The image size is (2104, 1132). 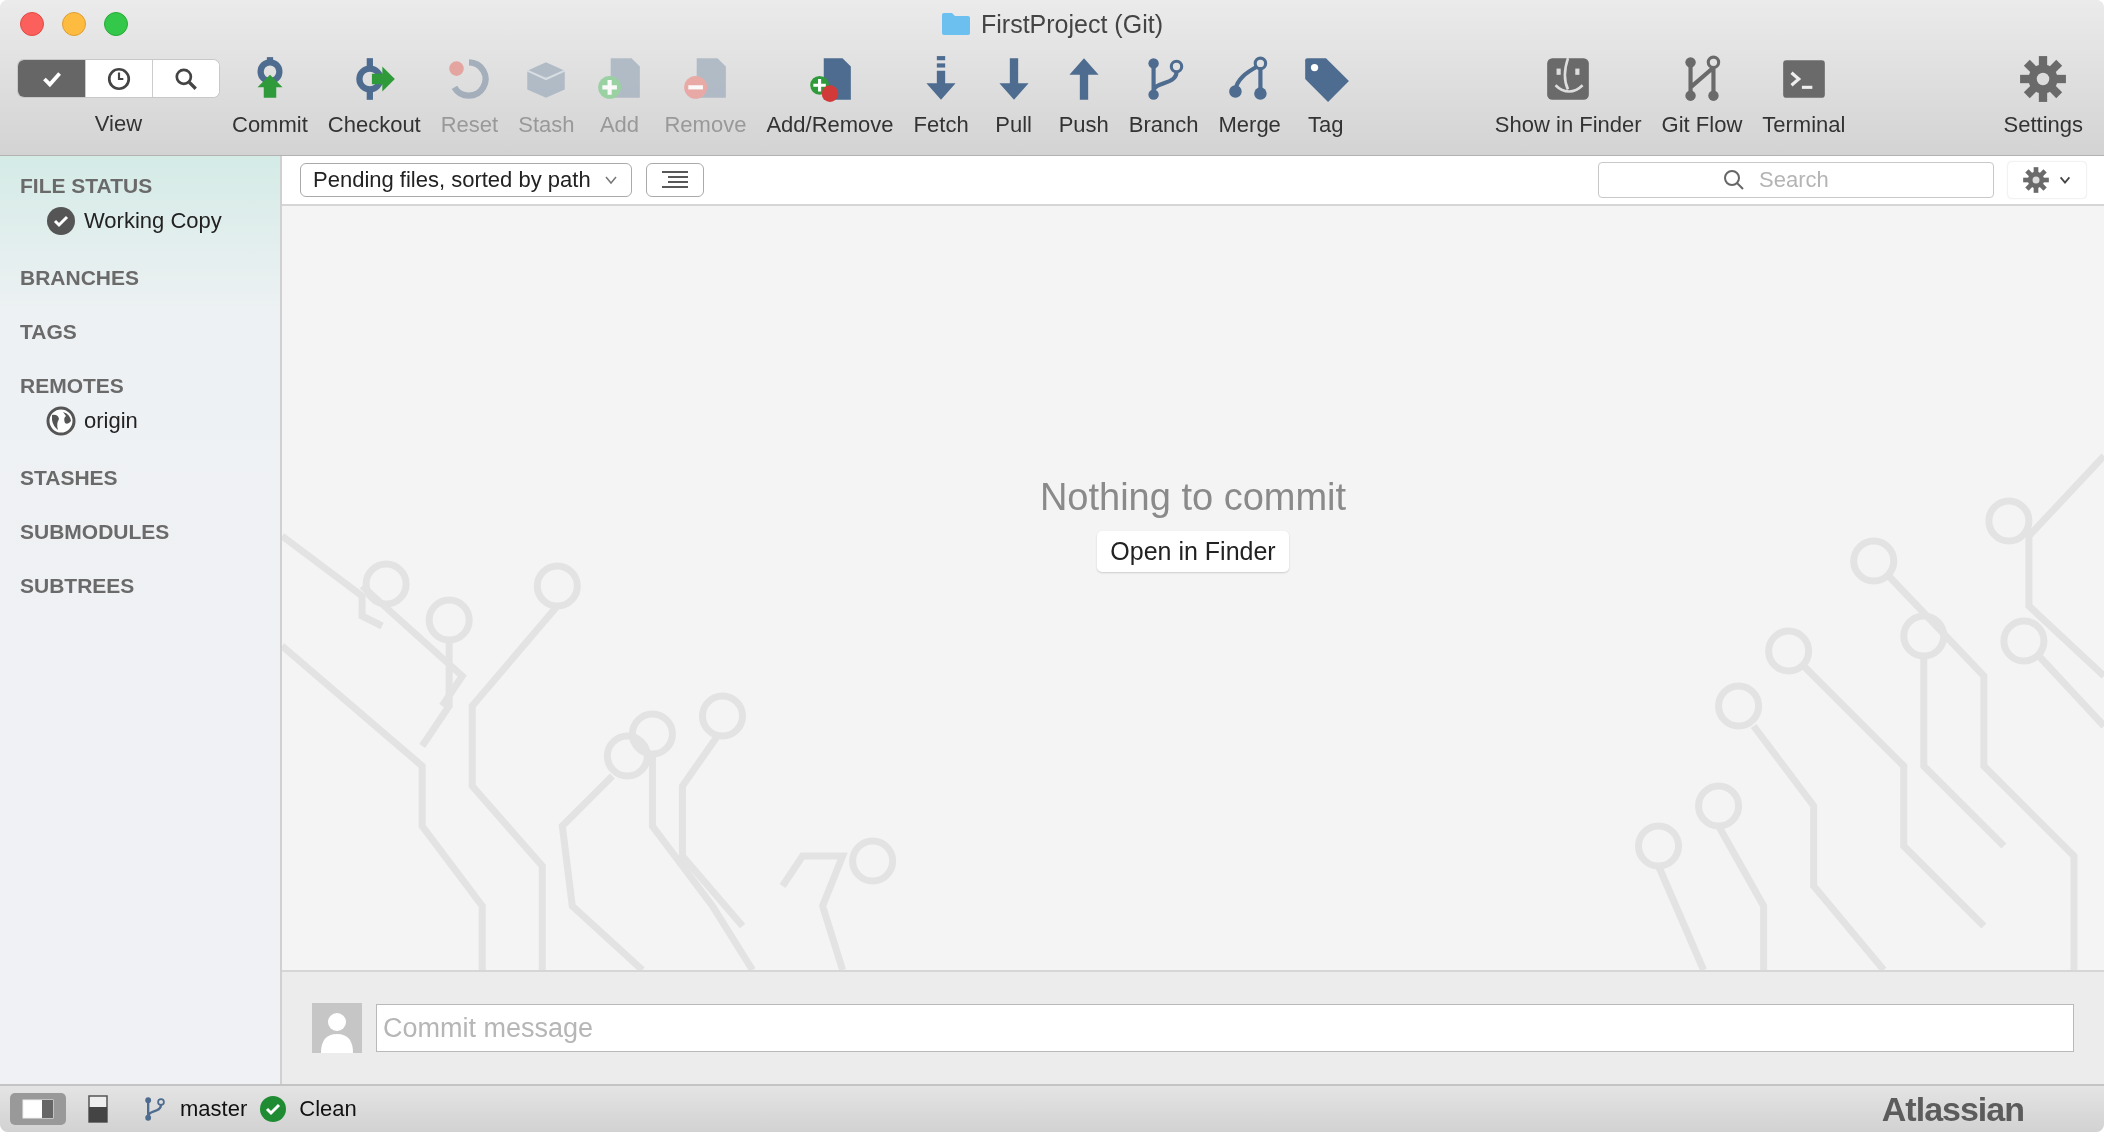 What do you see at coordinates (61, 421) in the screenshot?
I see `globe-icon` at bounding box center [61, 421].